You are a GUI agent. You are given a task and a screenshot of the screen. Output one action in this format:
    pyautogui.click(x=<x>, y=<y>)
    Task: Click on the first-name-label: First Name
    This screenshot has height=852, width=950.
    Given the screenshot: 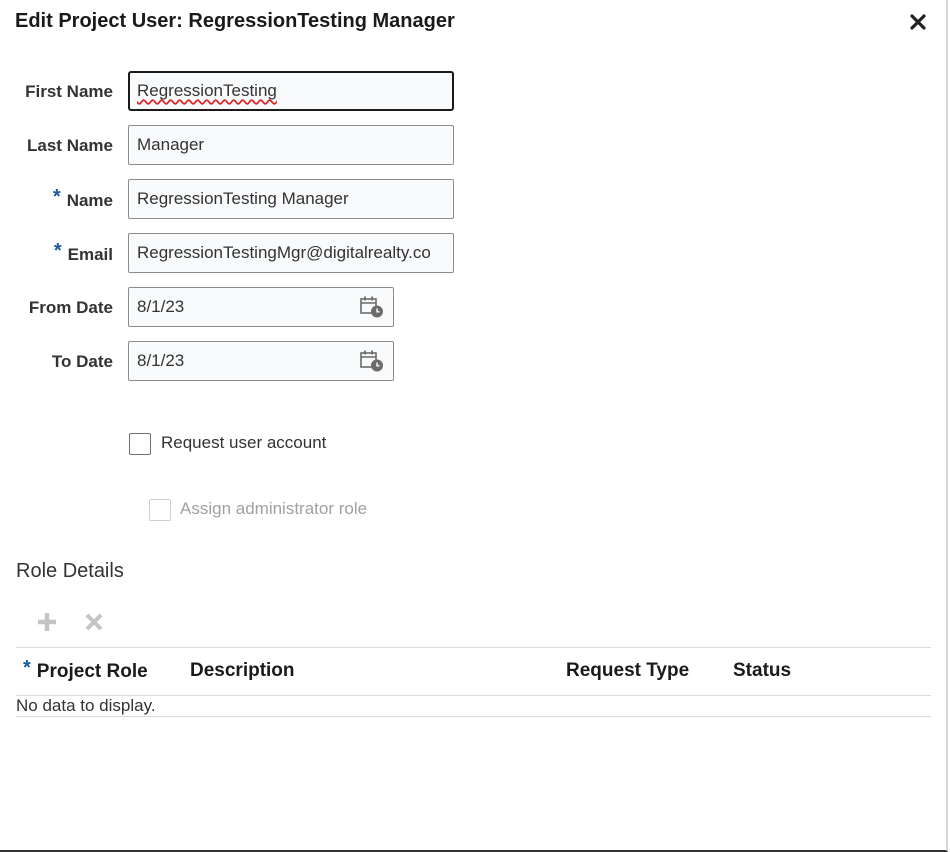 What is the action you would take?
    pyautogui.click(x=69, y=91)
    